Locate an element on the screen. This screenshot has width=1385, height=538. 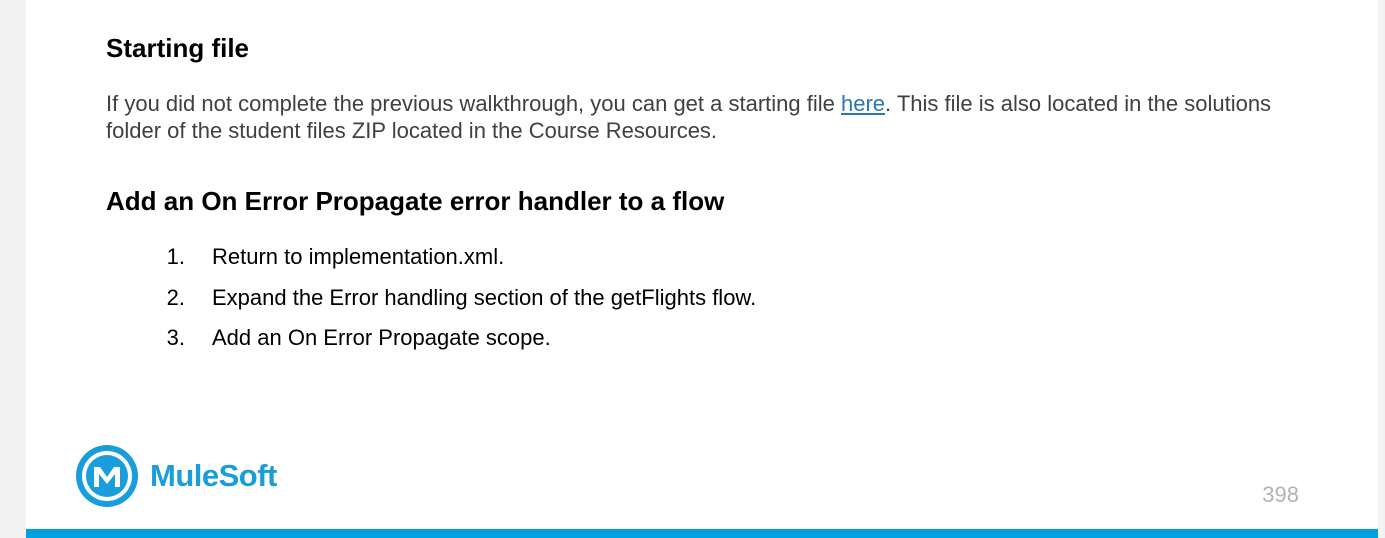
step-text: Return to implementation.xml. is located at coordinates (358, 256).